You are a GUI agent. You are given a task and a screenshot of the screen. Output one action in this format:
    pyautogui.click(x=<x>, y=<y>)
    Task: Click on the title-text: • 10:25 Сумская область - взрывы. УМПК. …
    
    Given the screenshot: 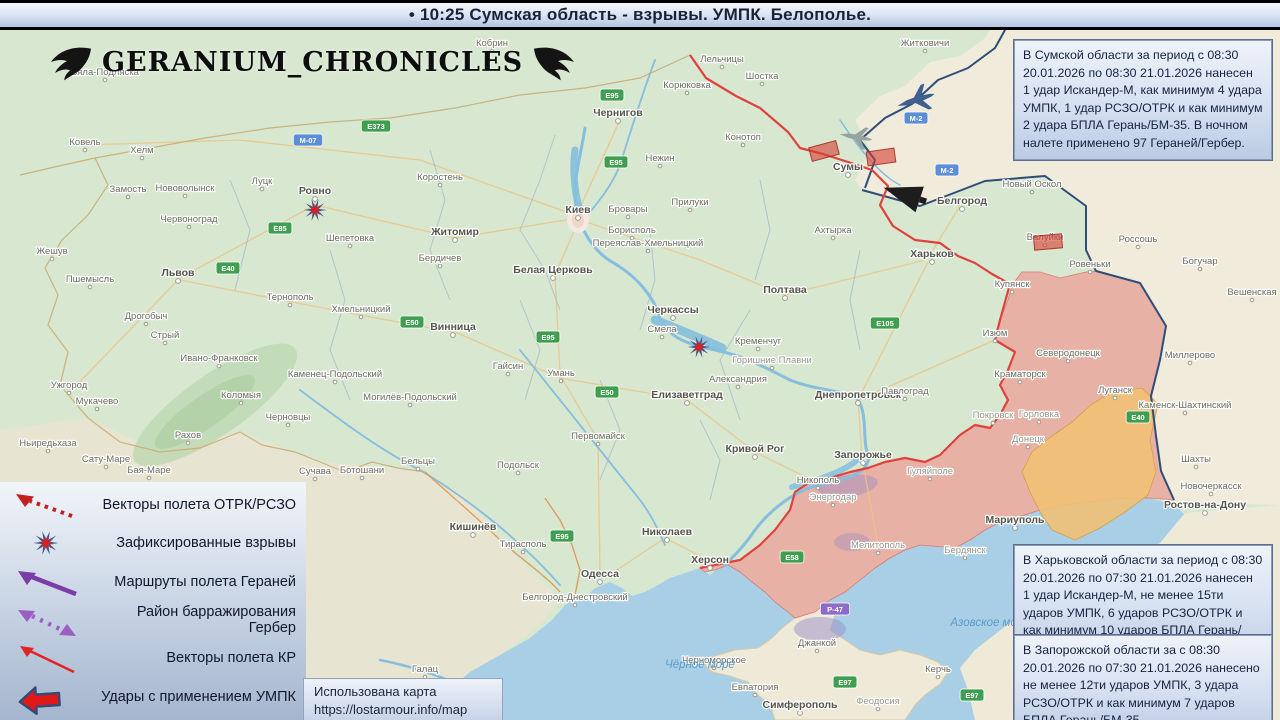 What is the action you would take?
    pyautogui.click(x=640, y=14)
    